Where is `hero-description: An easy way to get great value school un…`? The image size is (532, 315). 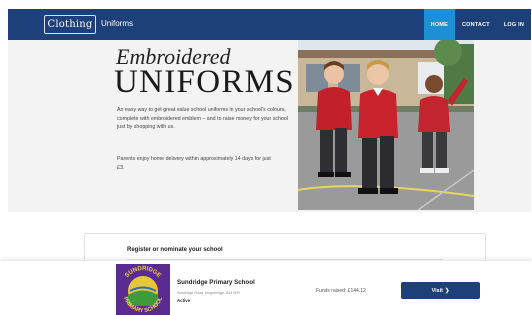 hero-description: An easy way to get great value school un… is located at coordinates (203, 119).